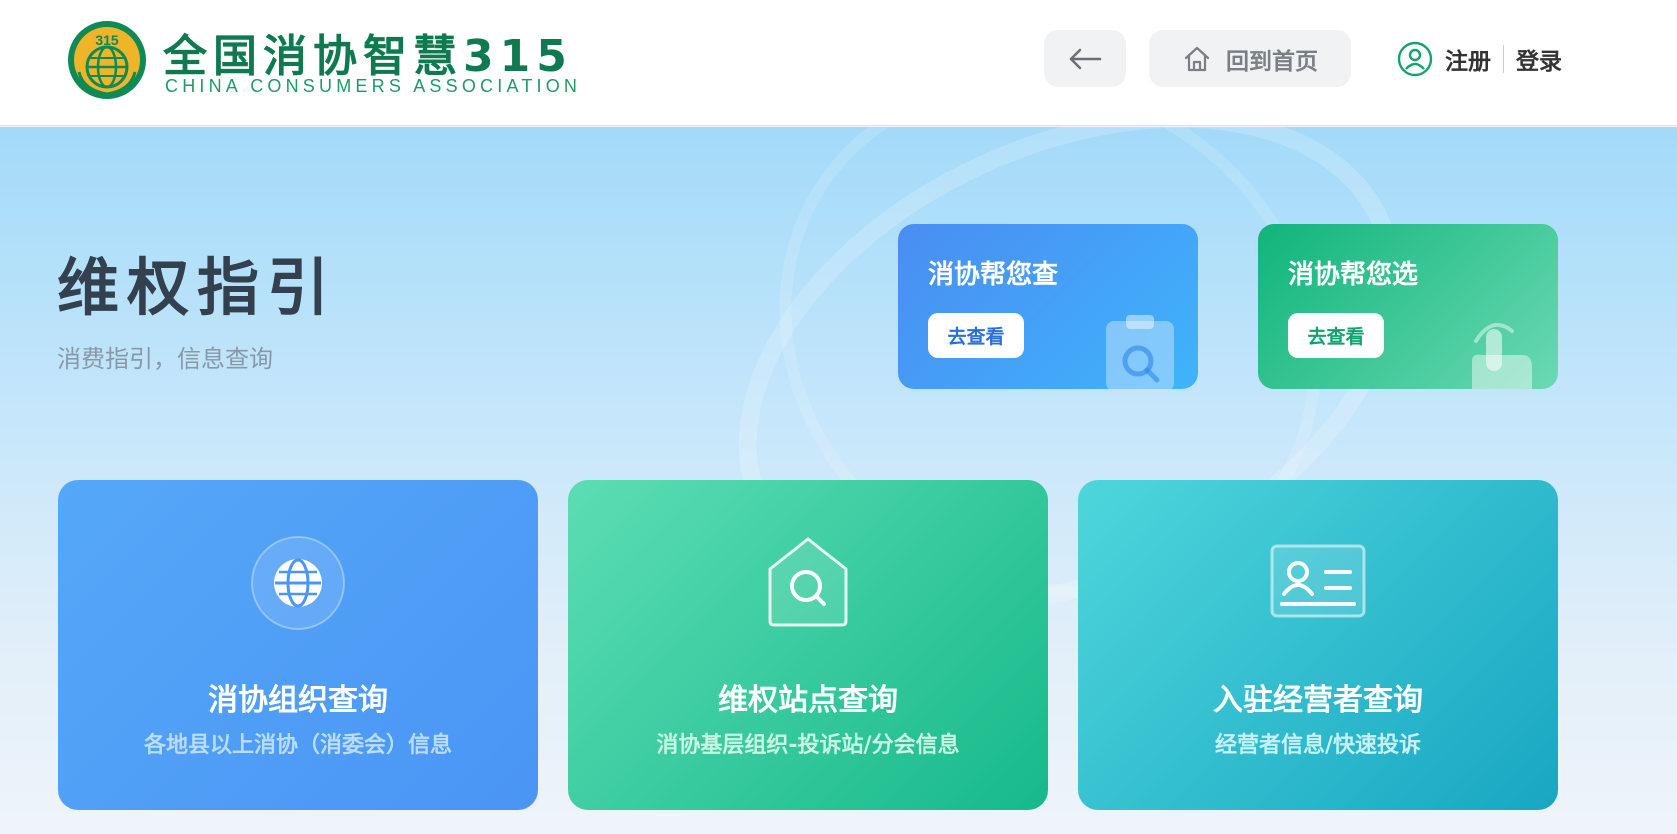 This screenshot has height=834, width=1677. What do you see at coordinates (1502, 355) in the screenshot?
I see `pointing-hand-icon` at bounding box center [1502, 355].